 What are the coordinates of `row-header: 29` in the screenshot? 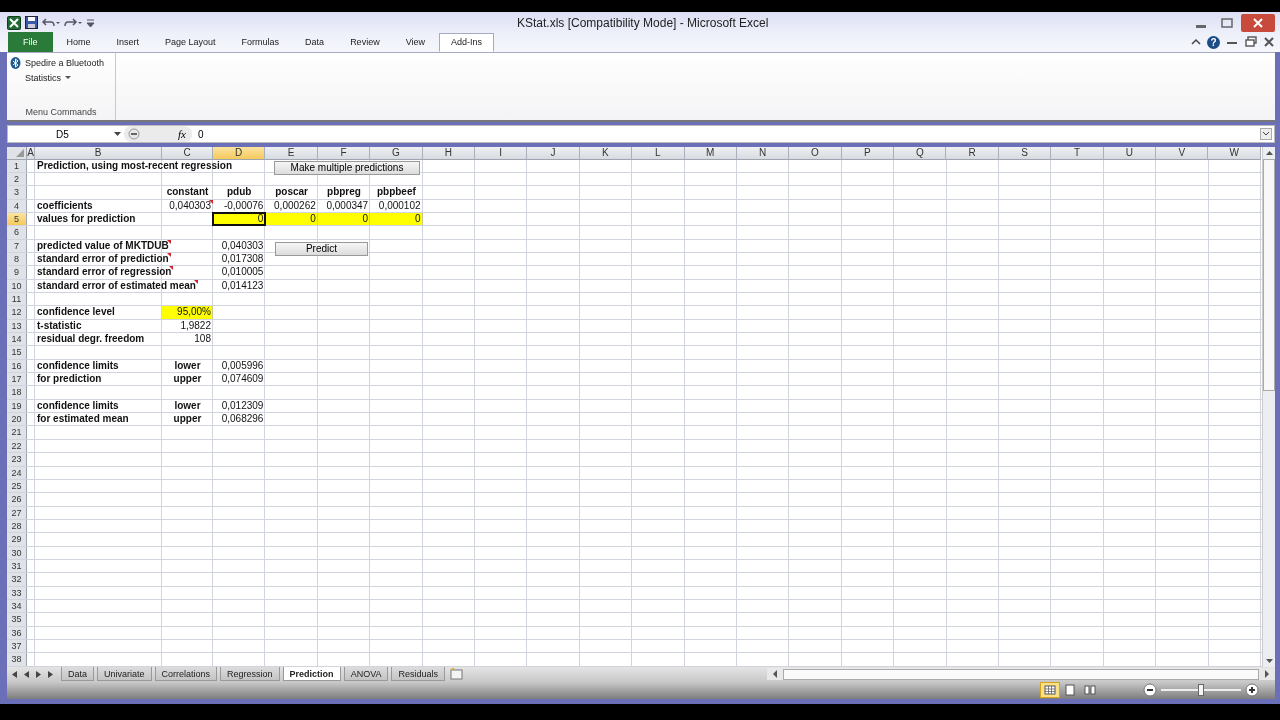 It's located at (17, 539).